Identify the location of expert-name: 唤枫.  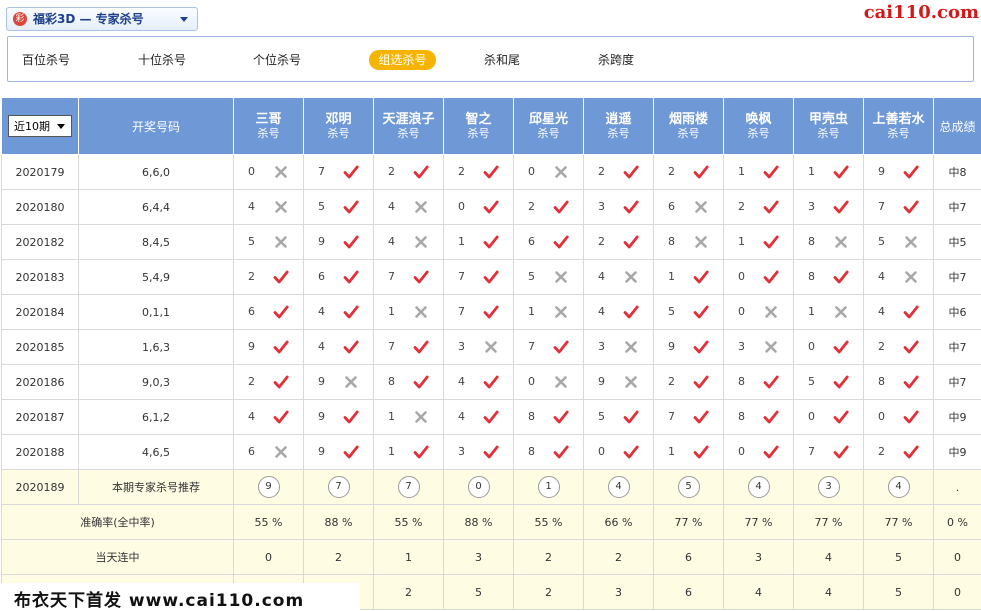
(758, 119).